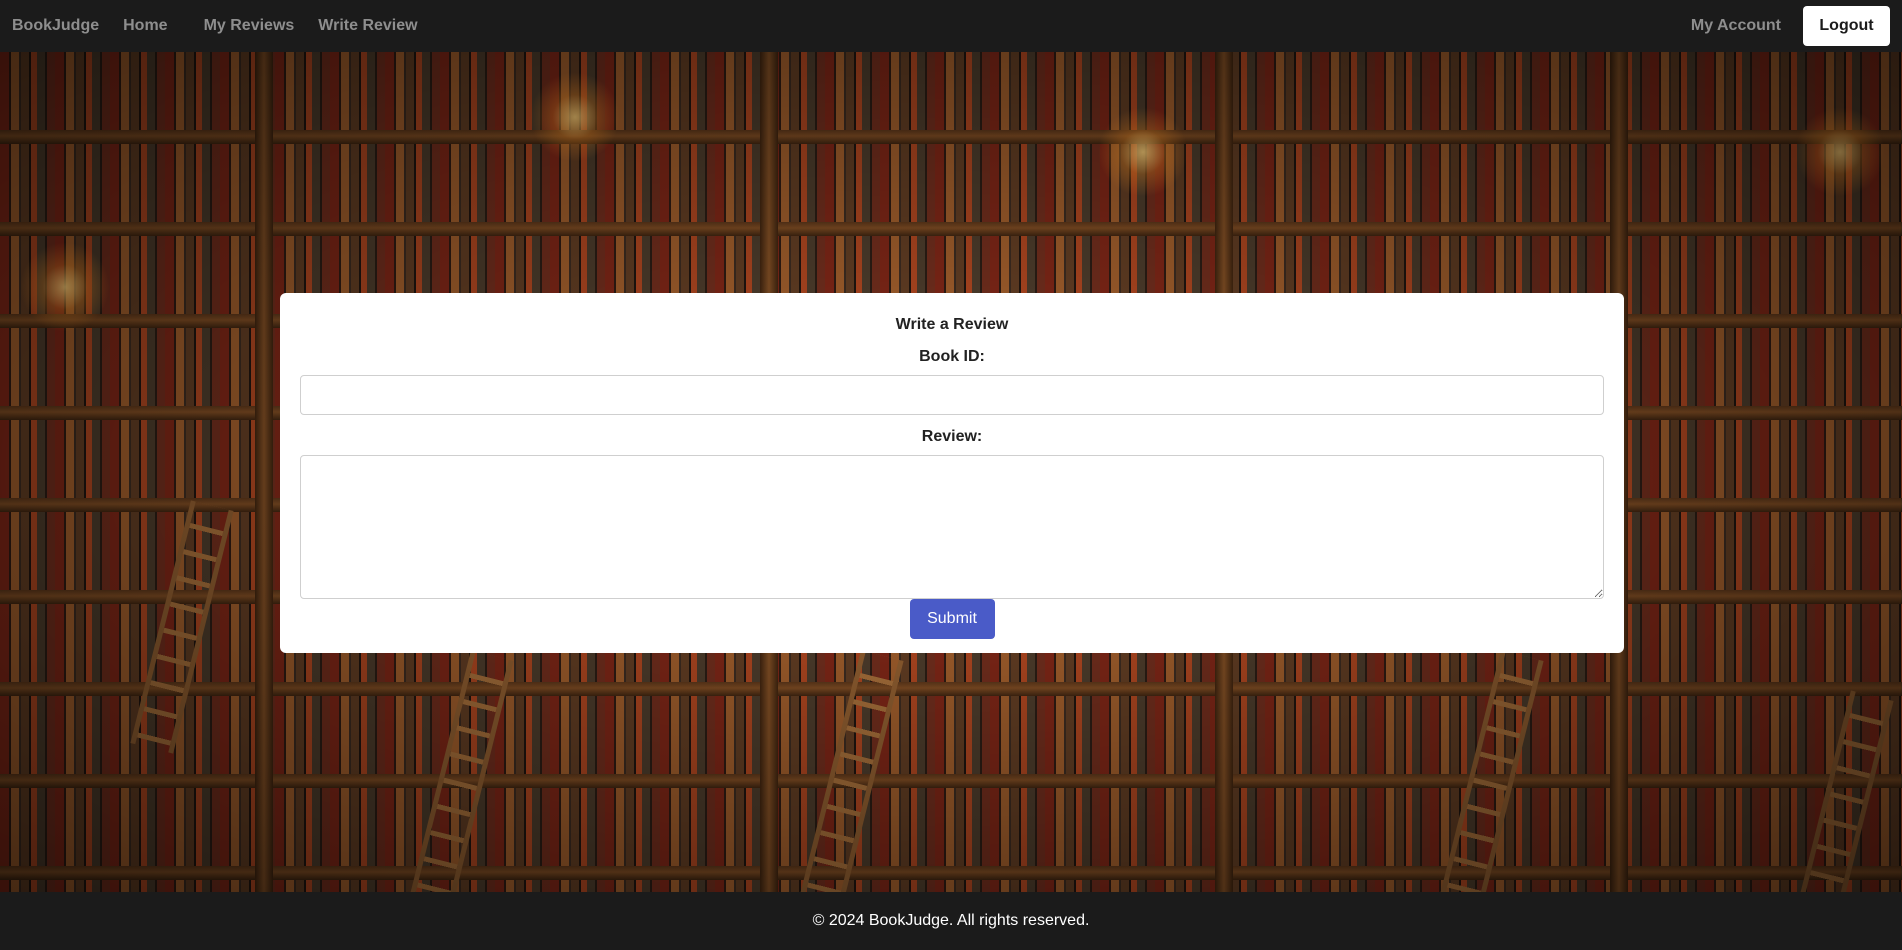 This screenshot has width=1902, height=950. Describe the element at coordinates (55, 26) in the screenshot. I see `brand-link: BookJudge` at that location.